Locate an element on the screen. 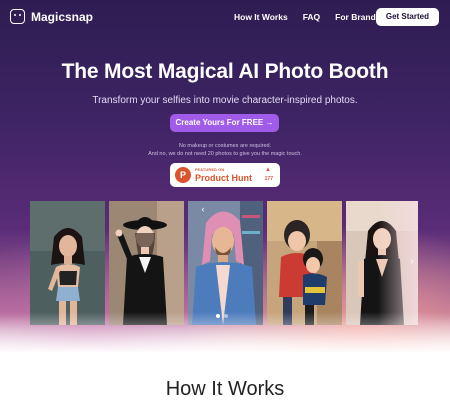 The width and height of the screenshot is (450, 405). product-hunt-logo-icon: P is located at coordinates (183, 175).